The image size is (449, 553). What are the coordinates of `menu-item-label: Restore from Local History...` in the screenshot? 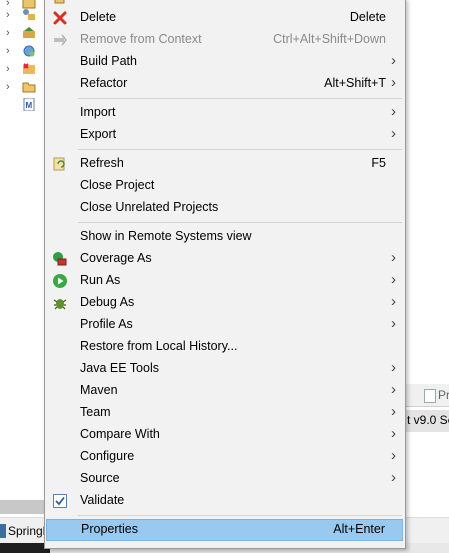 It's located at (159, 346).